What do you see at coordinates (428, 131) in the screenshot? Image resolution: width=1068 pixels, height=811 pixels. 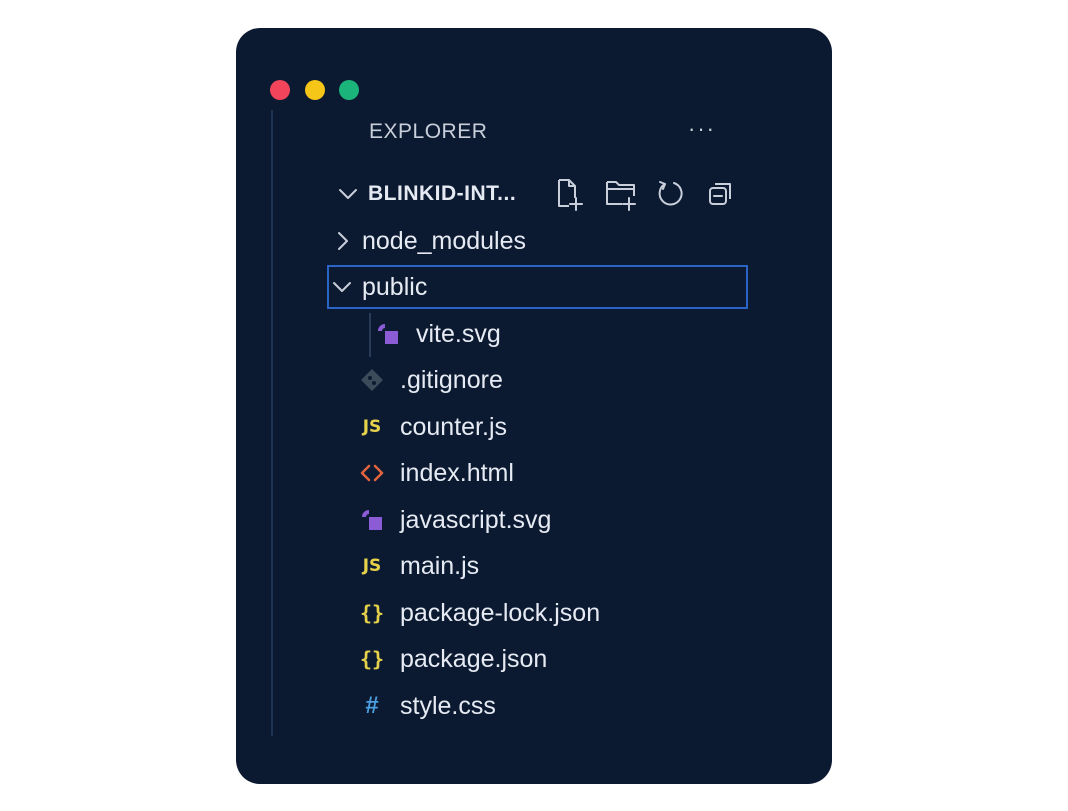 I see `explorer-title: EXPLORER` at bounding box center [428, 131].